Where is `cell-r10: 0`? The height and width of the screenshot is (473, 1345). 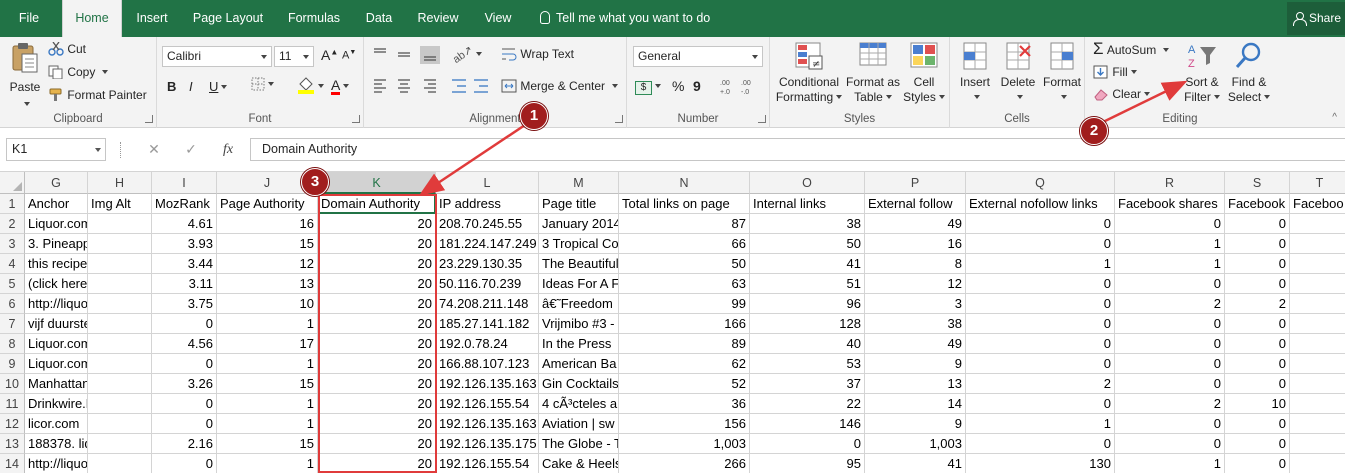 cell-r10: 0 is located at coordinates (1170, 384).